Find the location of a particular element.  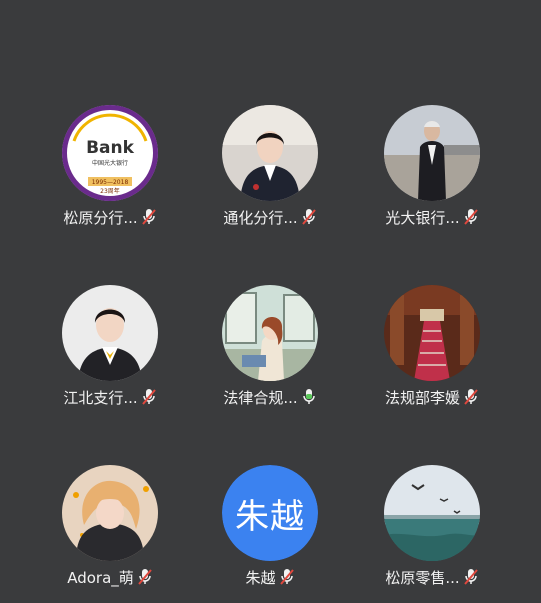

participant-avatar: Bank 中国光大银行 1995—2018 23周年 is located at coordinates (110, 153).